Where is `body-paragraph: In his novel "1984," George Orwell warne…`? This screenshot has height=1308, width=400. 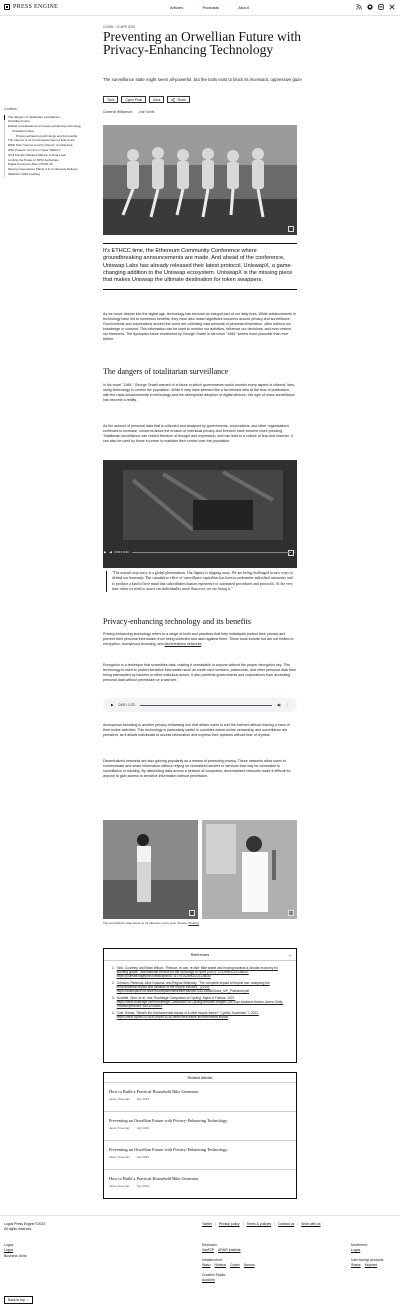 body-paragraph: In his novel "1984," George Orwell warne… is located at coordinates (199, 393).